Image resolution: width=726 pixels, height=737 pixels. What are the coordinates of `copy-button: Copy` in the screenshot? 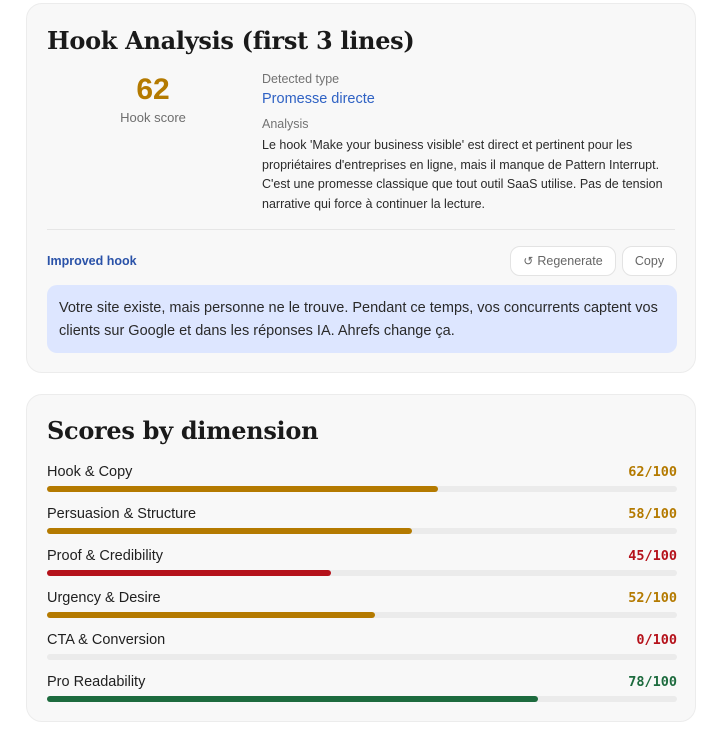 It's located at (649, 261).